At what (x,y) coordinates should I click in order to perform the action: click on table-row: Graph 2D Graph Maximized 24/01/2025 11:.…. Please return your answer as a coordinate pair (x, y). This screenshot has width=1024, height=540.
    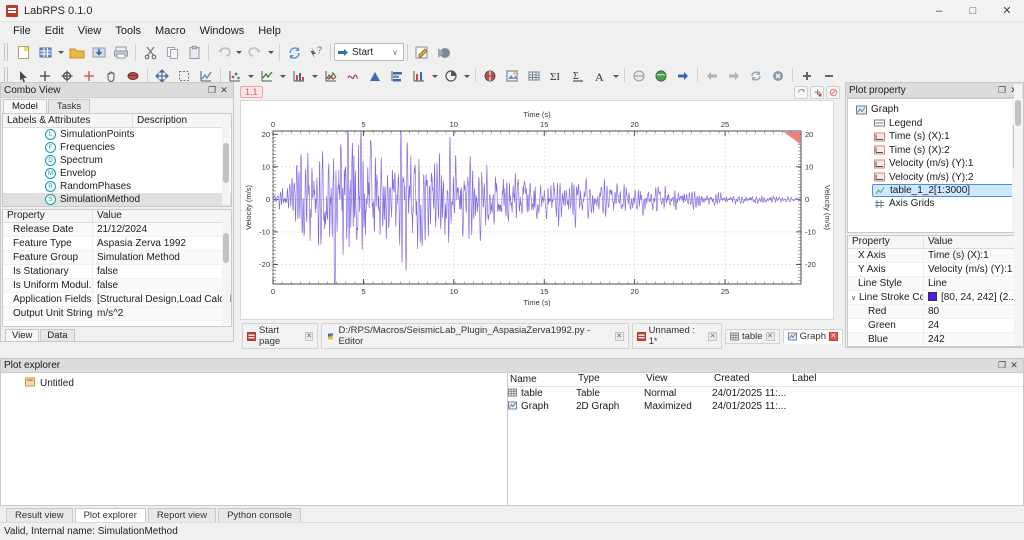
    Looking at the image, I should click on (765, 406).